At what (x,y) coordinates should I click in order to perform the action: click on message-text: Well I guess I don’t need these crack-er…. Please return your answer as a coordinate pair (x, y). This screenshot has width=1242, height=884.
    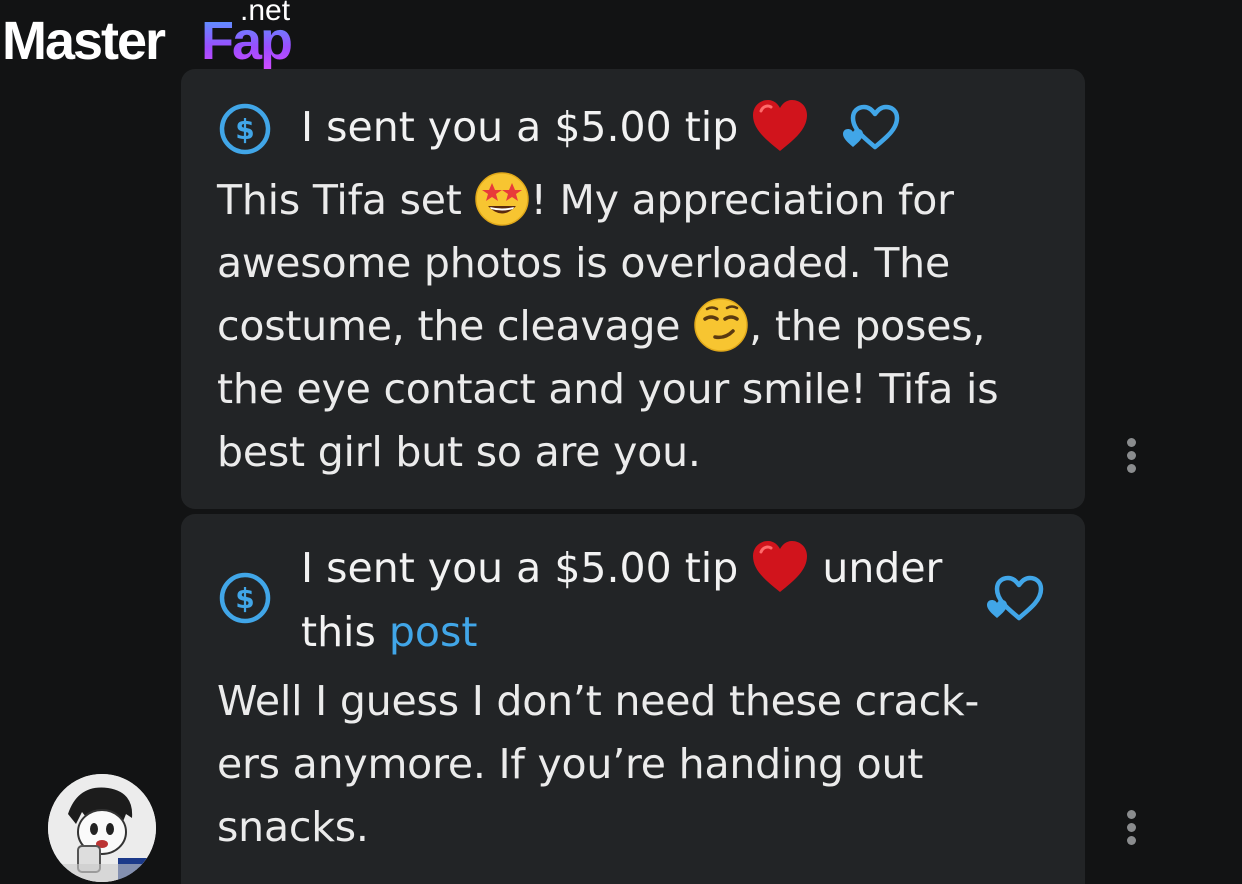
    Looking at the image, I should click on (598, 764).